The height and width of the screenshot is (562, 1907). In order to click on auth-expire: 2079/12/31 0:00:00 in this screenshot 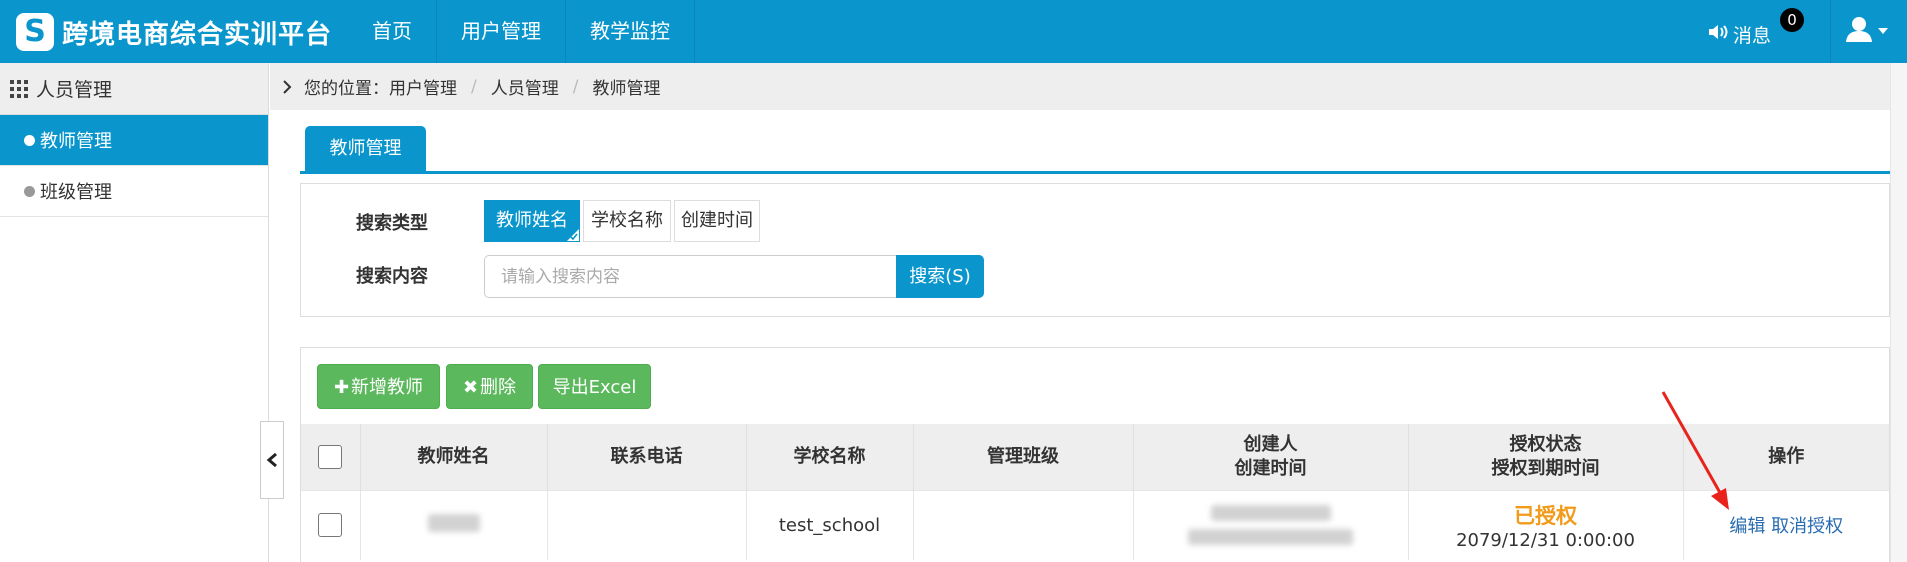, I will do `click(1545, 540)`.